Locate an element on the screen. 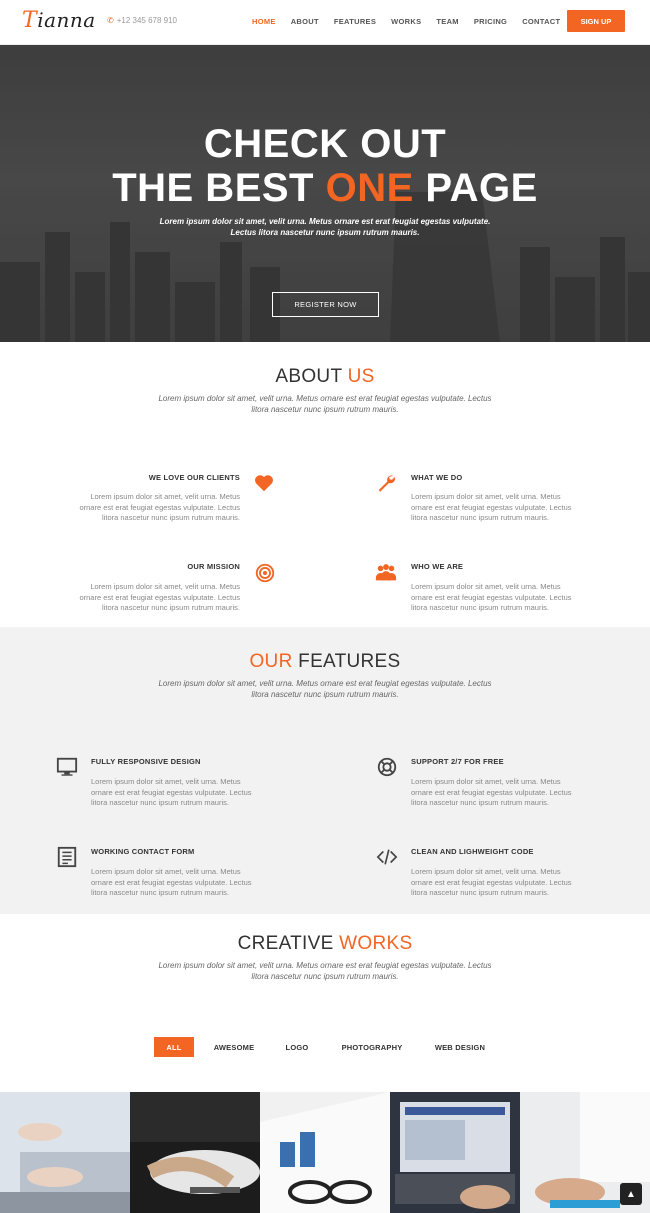 This screenshot has height=1213, width=650. scroll-to-top-button: ▲ is located at coordinates (631, 1194).